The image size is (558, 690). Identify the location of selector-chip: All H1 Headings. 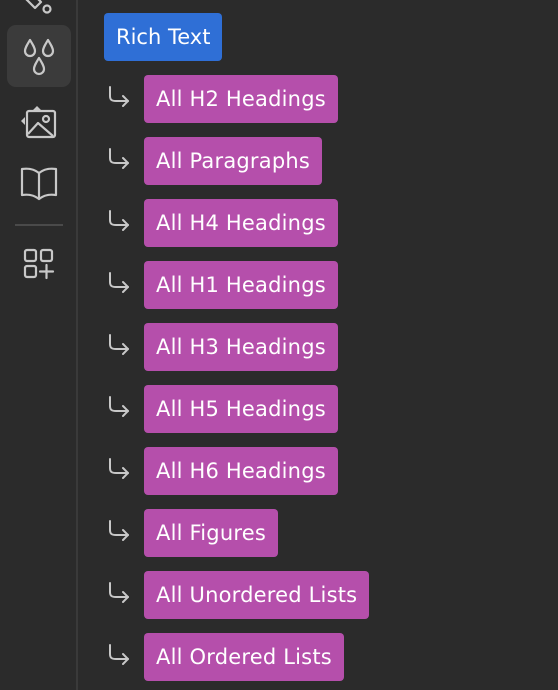
(241, 285).